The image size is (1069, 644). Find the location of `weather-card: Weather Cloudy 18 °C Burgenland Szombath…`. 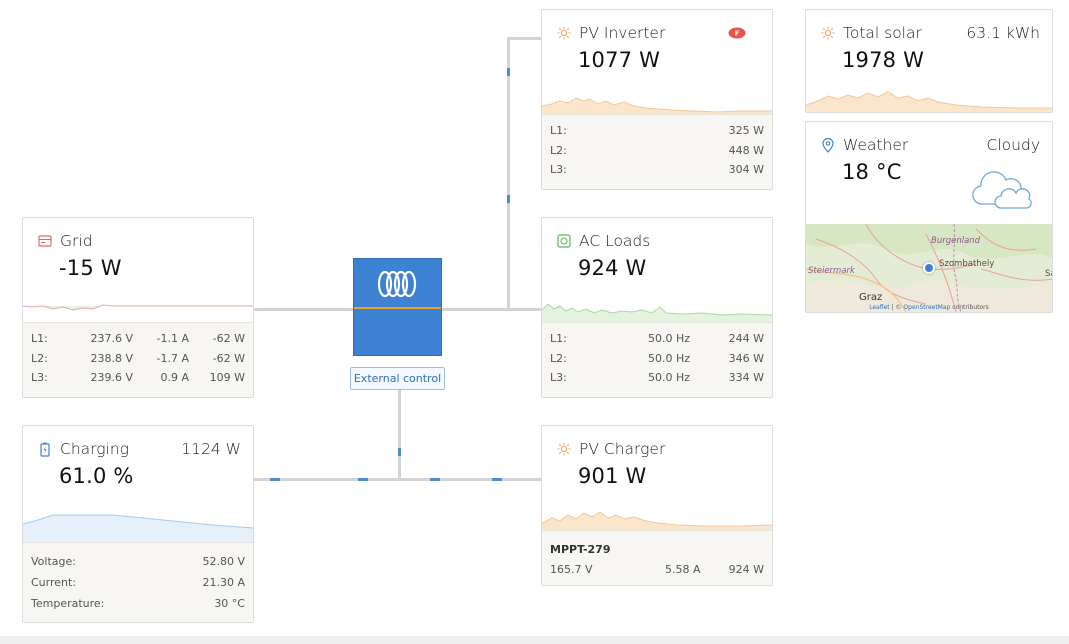

weather-card: Weather Cloudy 18 °C Burgenland Szombath… is located at coordinates (929, 217).